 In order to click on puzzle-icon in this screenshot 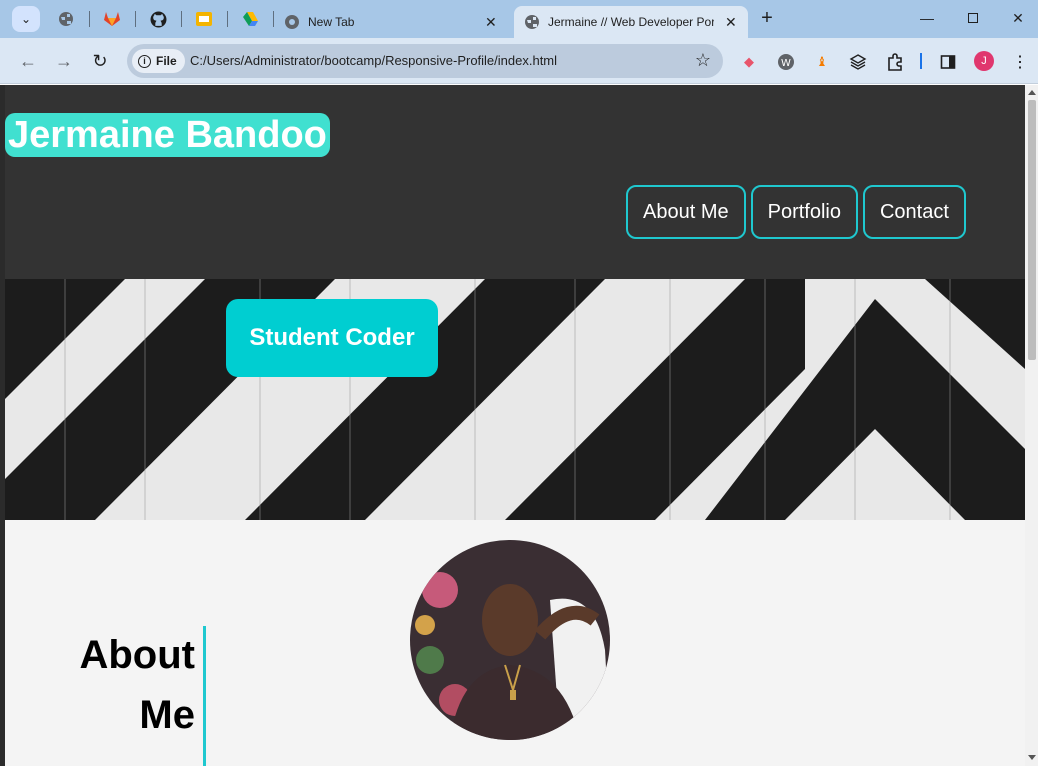, I will do `click(895, 62)`.